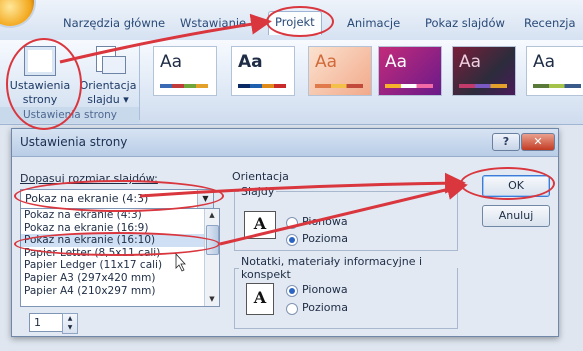  I want to click on mouse-cursor-icon, so click(180, 262).